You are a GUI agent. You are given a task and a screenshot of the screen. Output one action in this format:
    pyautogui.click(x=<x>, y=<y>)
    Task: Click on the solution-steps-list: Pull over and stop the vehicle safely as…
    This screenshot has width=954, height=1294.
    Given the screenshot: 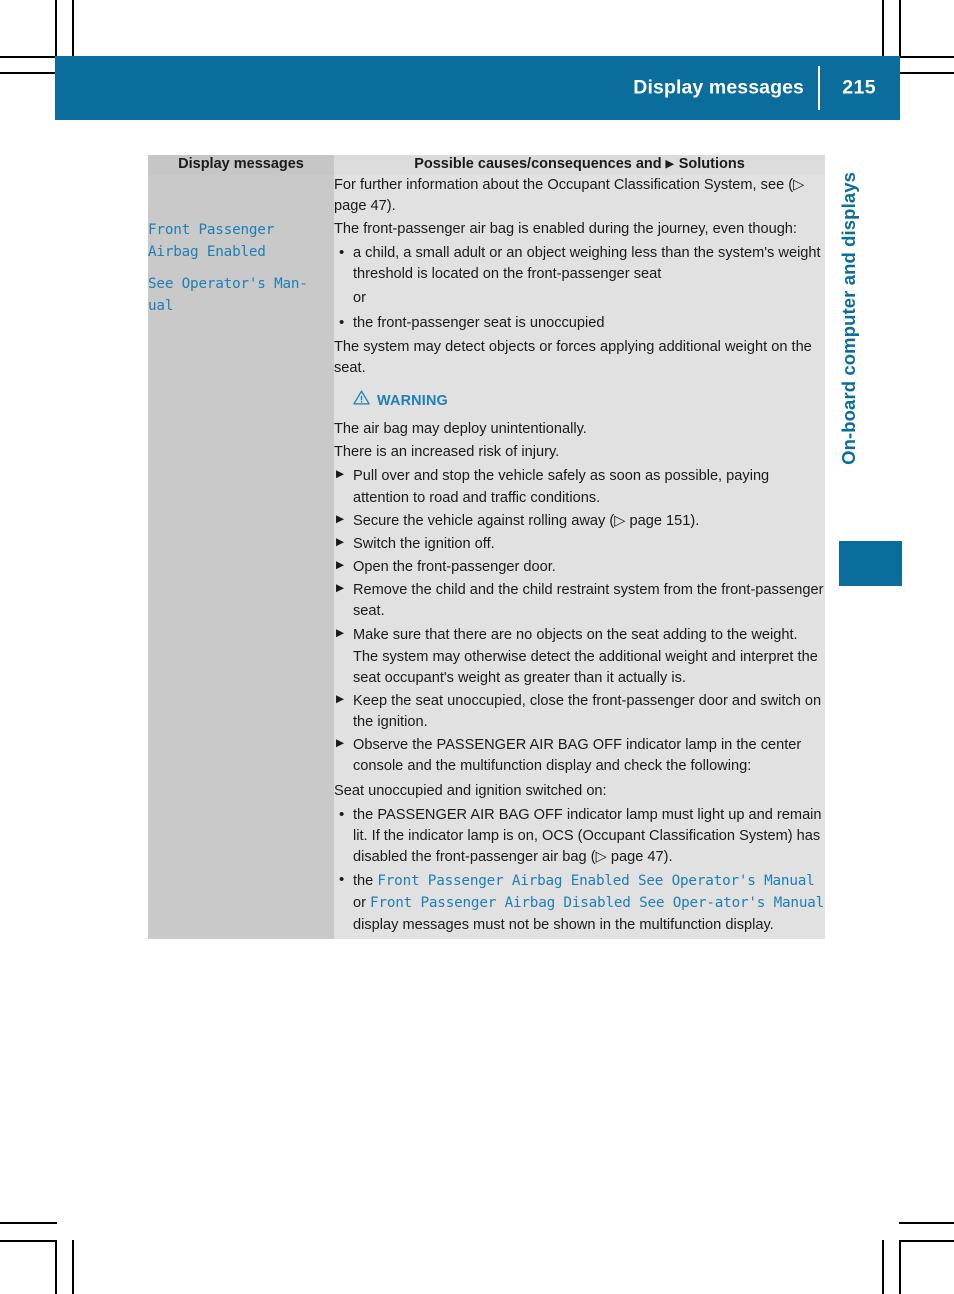 What is the action you would take?
    pyautogui.click(x=579, y=621)
    